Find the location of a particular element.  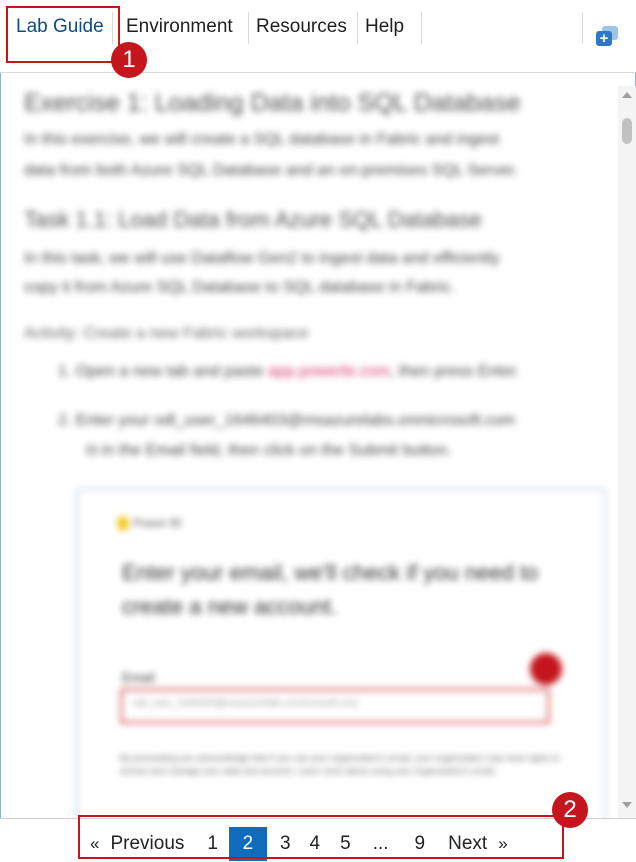

step-1-prefix: 1. Open a new tab and paste is located at coordinates (161, 371).